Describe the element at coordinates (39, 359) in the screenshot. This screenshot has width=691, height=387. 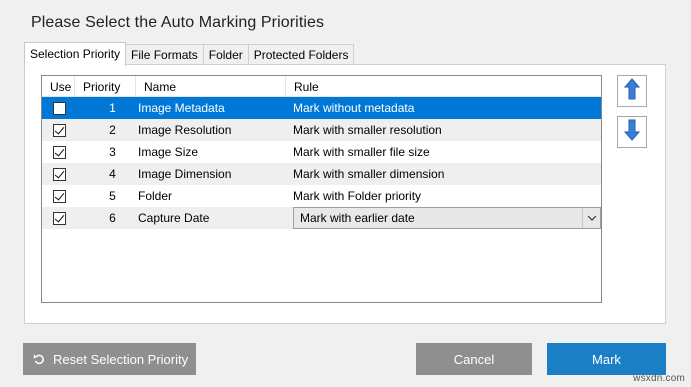
I see `undo-icon` at that location.